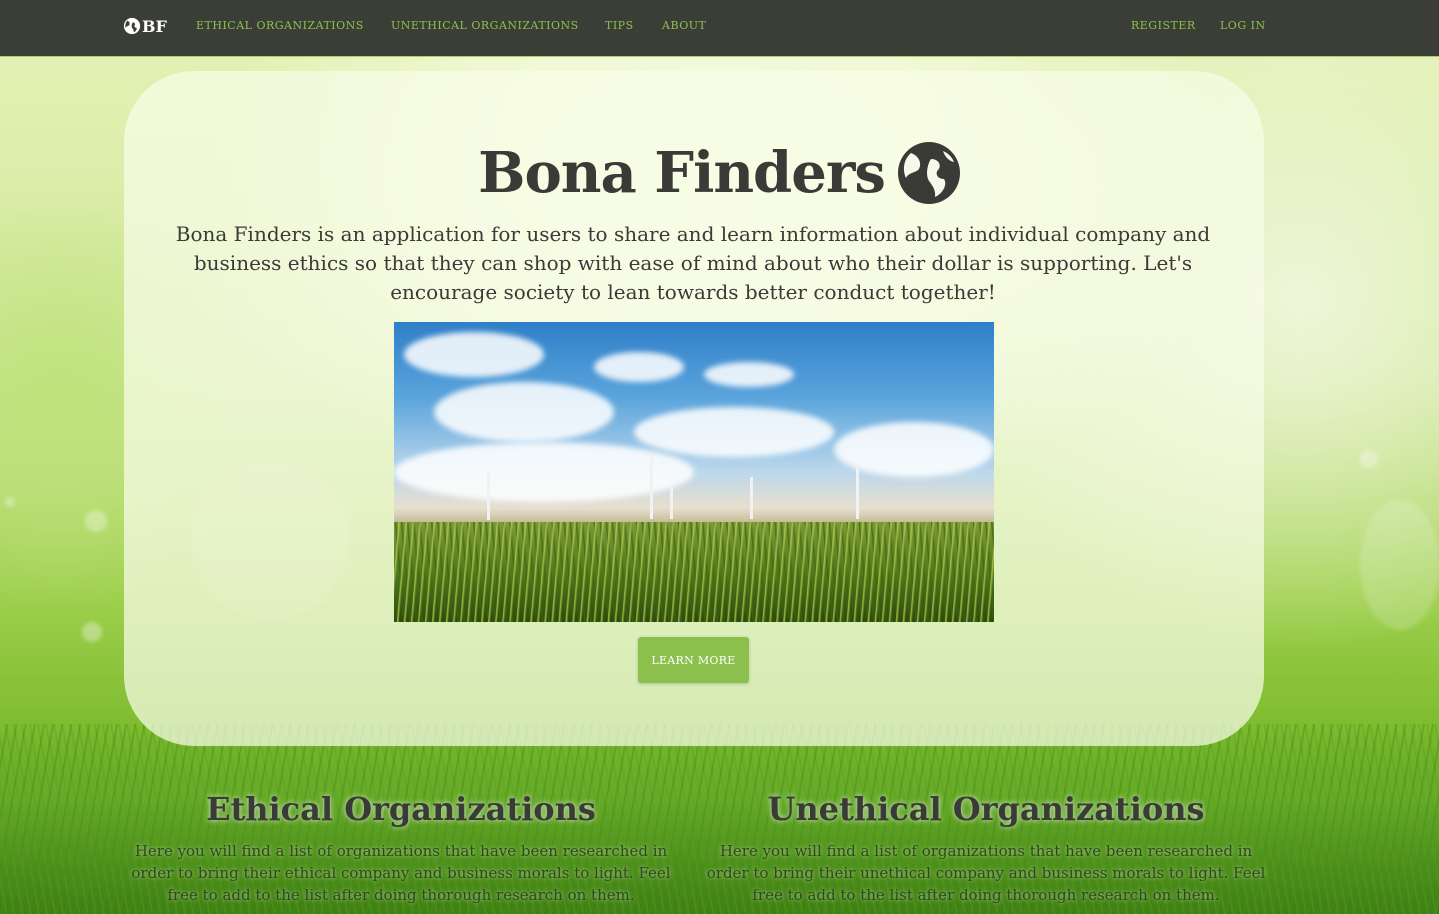  What do you see at coordinates (401, 809) in the screenshot?
I see `ethical-organizations-title: Ethical Organizations` at bounding box center [401, 809].